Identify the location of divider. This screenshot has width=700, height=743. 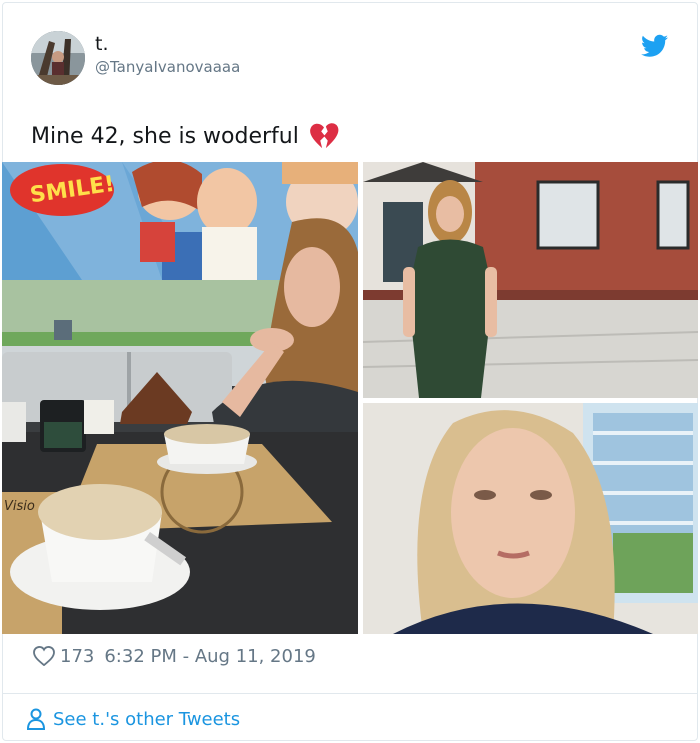
(350, 693).